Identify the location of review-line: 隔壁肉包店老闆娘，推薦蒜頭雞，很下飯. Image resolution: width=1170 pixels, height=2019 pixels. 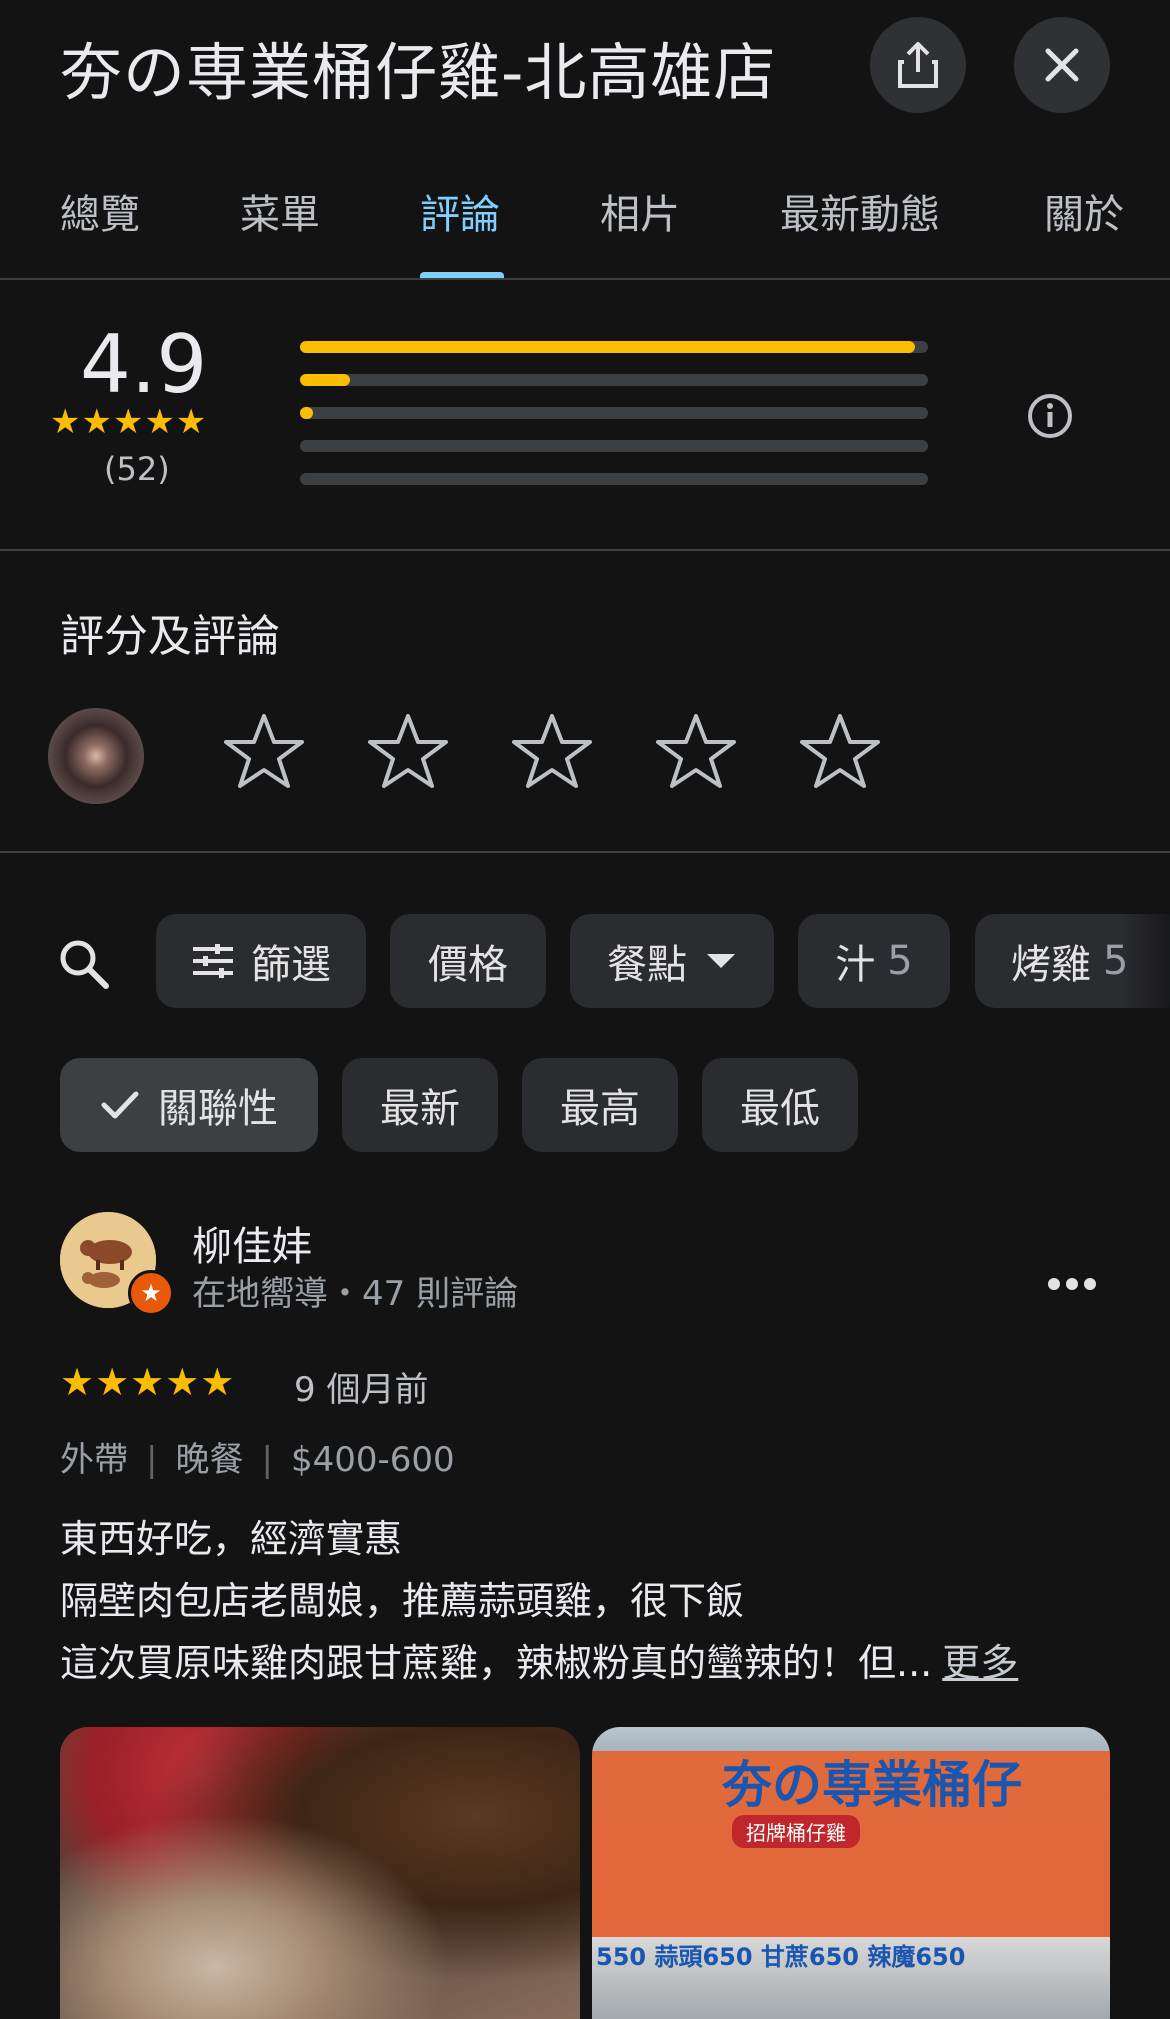
(402, 1601).